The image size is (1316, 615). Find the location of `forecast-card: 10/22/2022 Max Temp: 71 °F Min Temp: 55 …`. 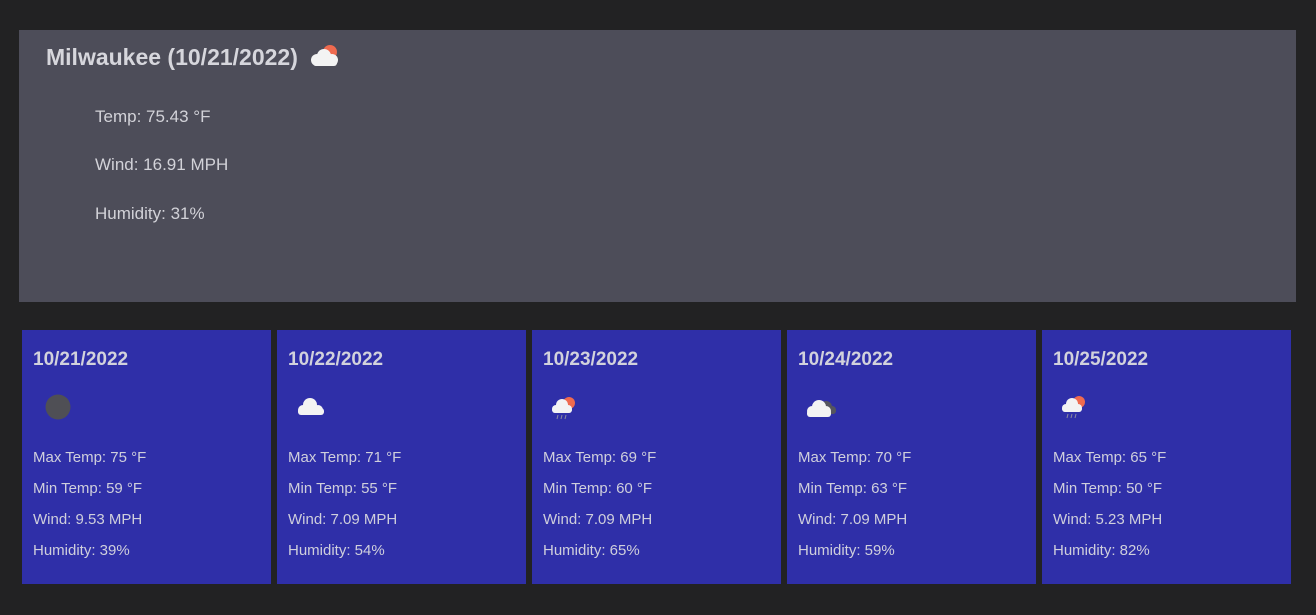

forecast-card: 10/22/2022 Max Temp: 71 °F Min Temp: 55 … is located at coordinates (401, 457).